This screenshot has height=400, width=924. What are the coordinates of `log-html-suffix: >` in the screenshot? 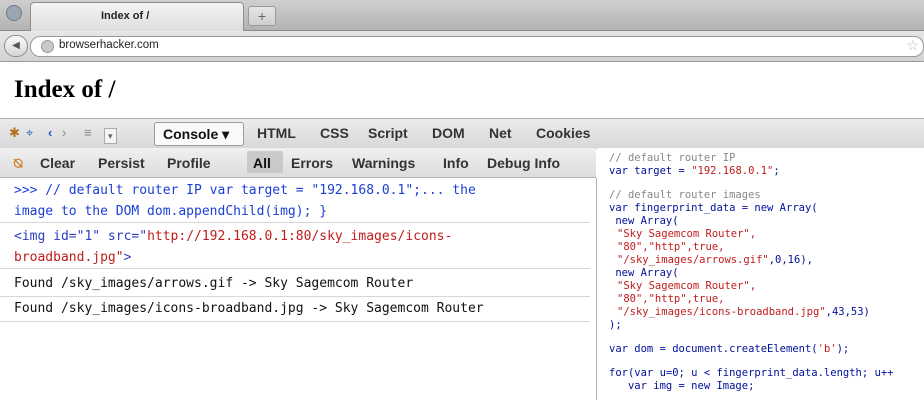 It's located at (127, 257).